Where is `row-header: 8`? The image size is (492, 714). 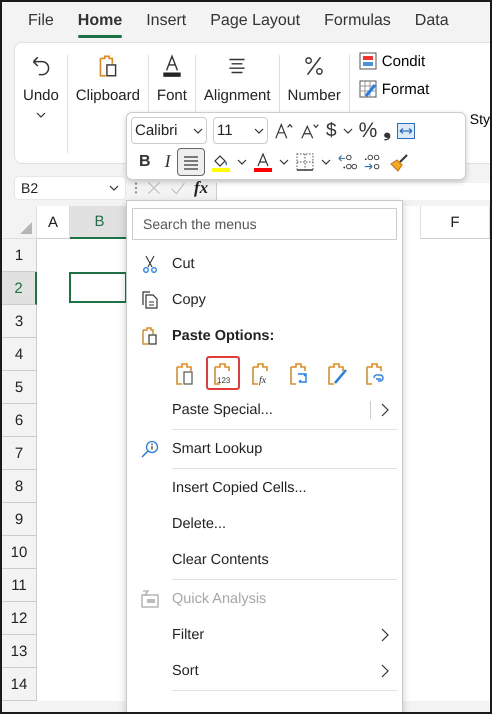
row-header: 8 is located at coordinates (19, 486).